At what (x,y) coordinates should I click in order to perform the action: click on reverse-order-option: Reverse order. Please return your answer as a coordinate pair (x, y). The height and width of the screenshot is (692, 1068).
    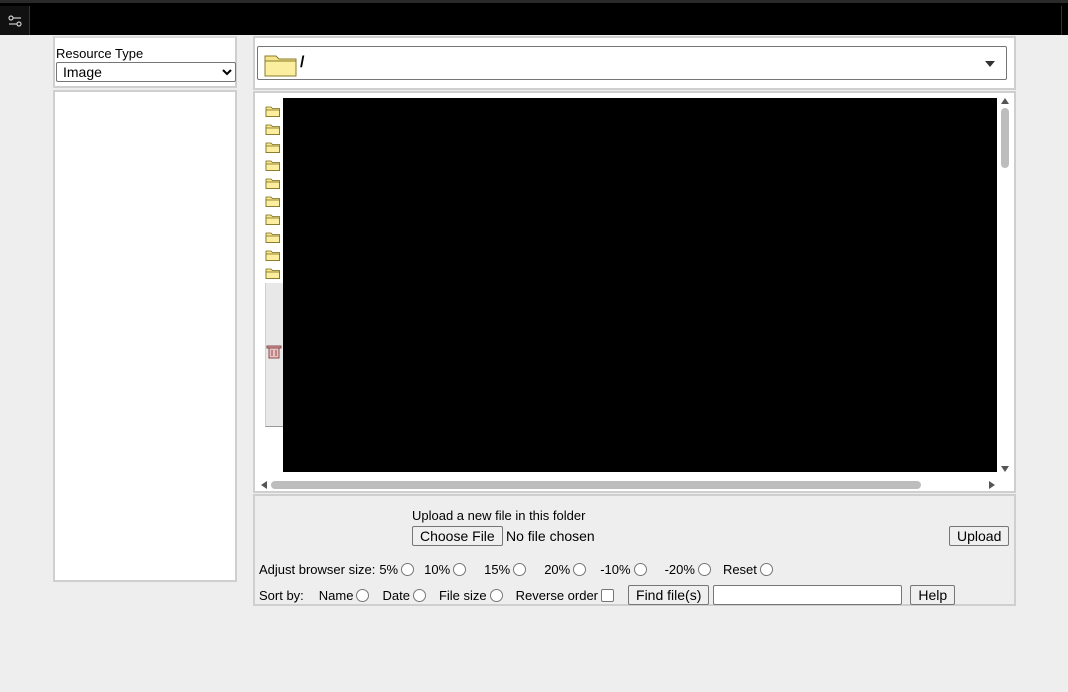
    Looking at the image, I should click on (565, 595).